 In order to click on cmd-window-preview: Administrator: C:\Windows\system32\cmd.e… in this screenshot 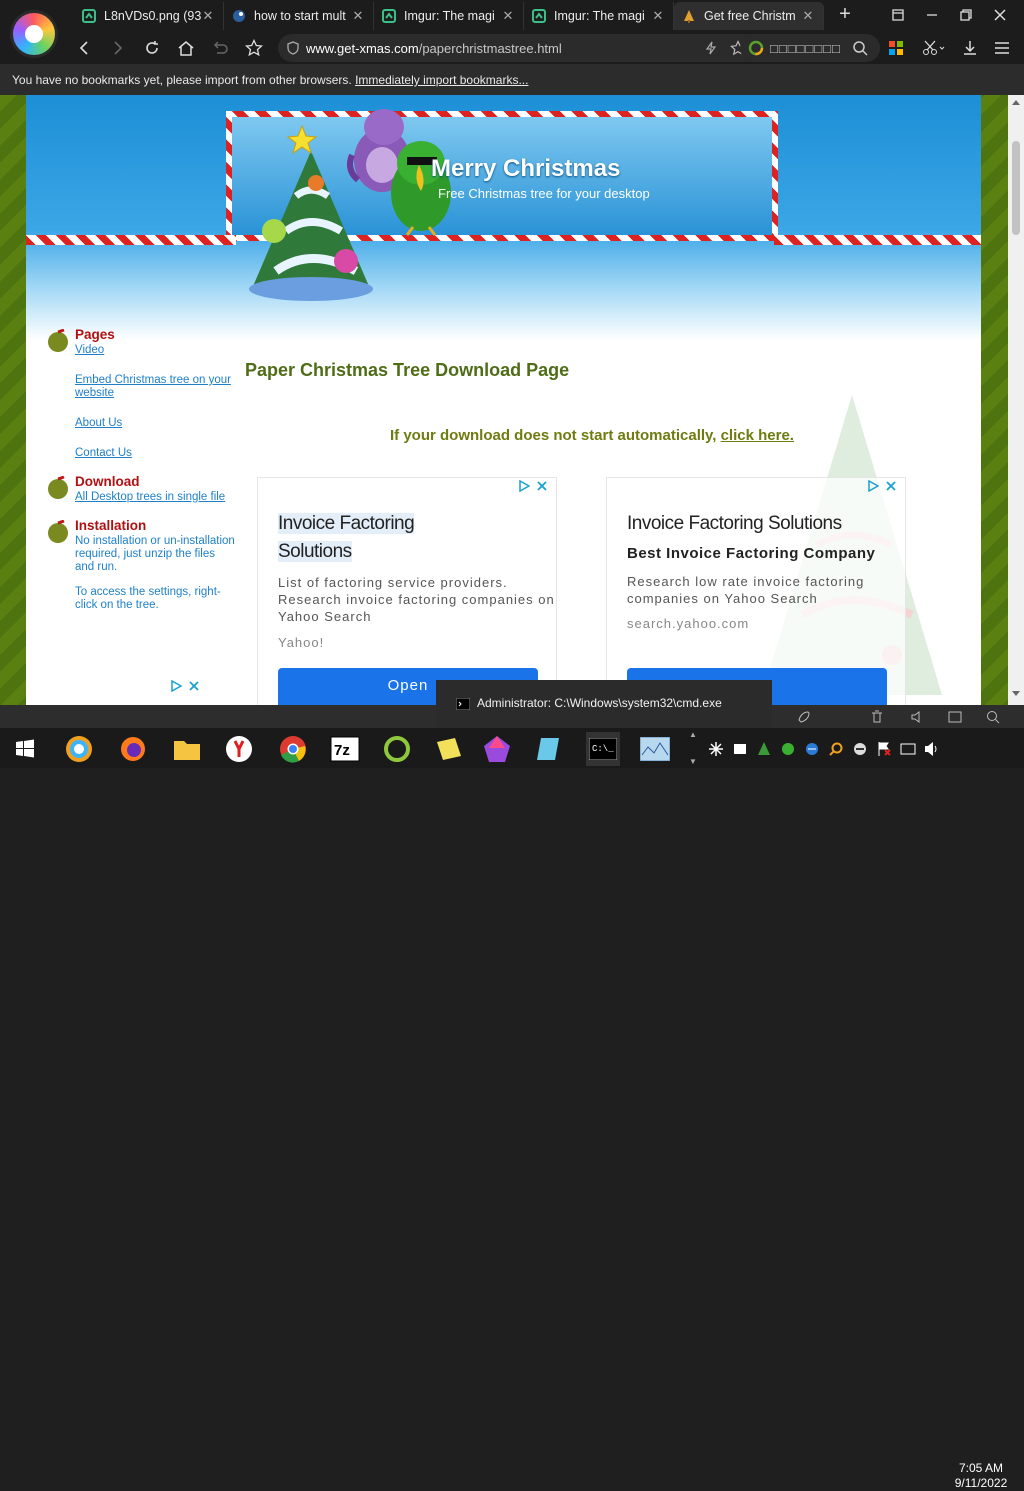, I will do `click(604, 704)`.